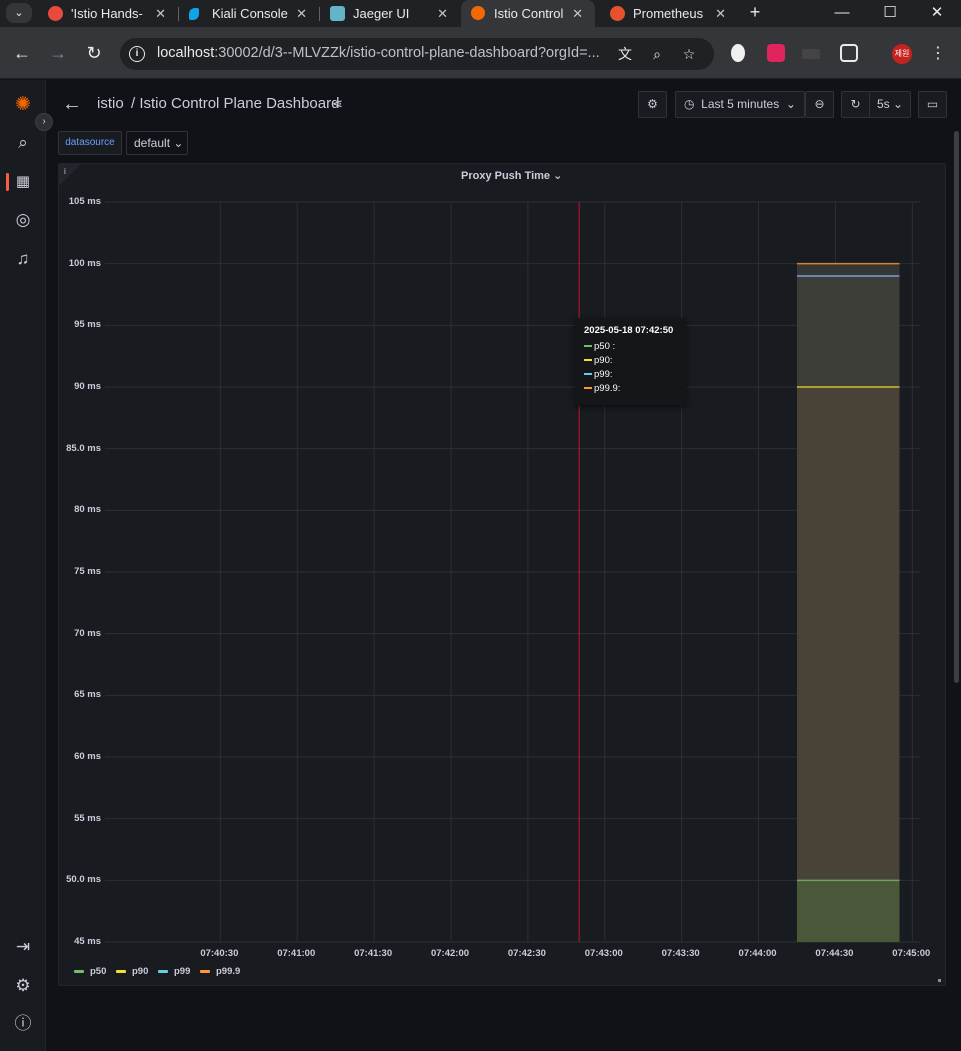 This screenshot has width=961, height=1051. What do you see at coordinates (87, 386) in the screenshot?
I see `y-tick-label: 90 ms` at bounding box center [87, 386].